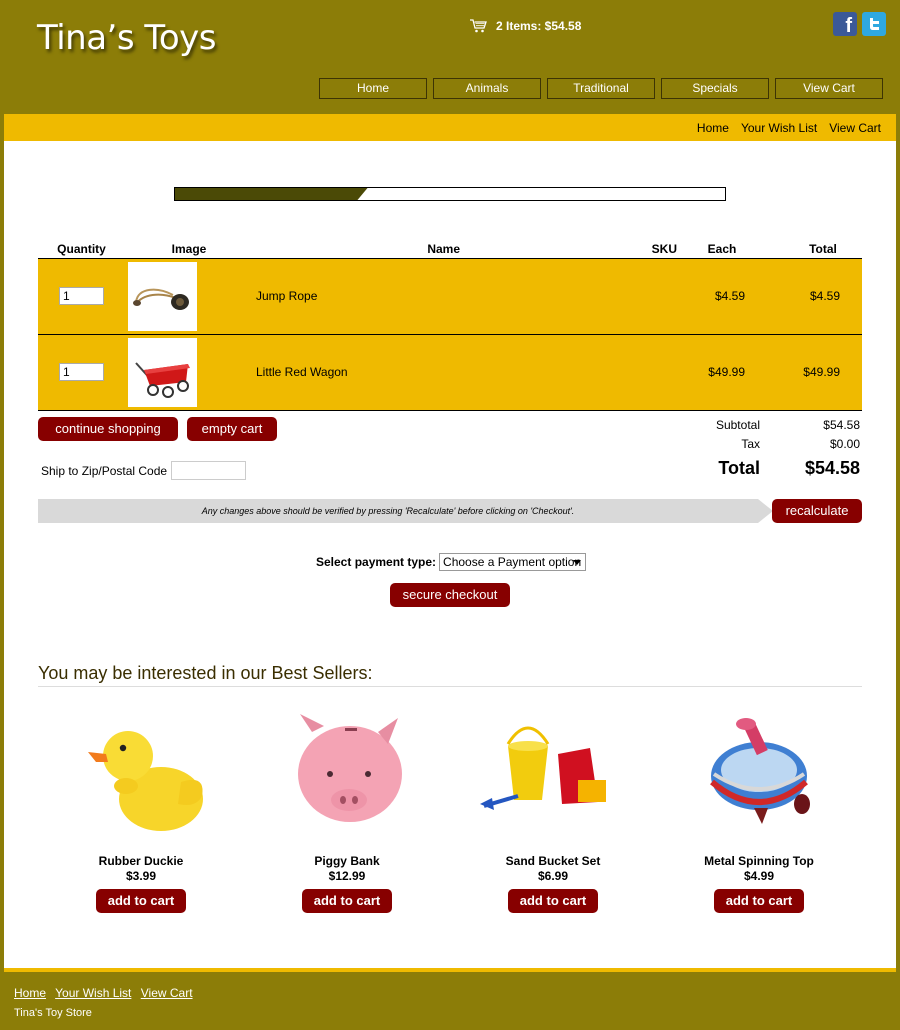 This screenshot has height=1030, width=900. I want to click on twitter-icon, so click(874, 24).